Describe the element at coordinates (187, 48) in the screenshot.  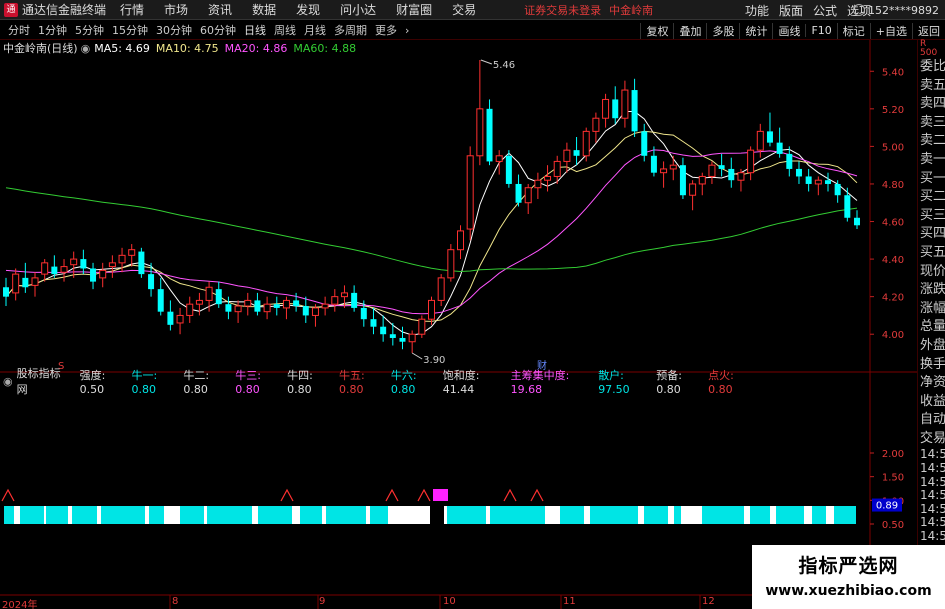
I see `ma10-label: MA10: 4.75` at that location.